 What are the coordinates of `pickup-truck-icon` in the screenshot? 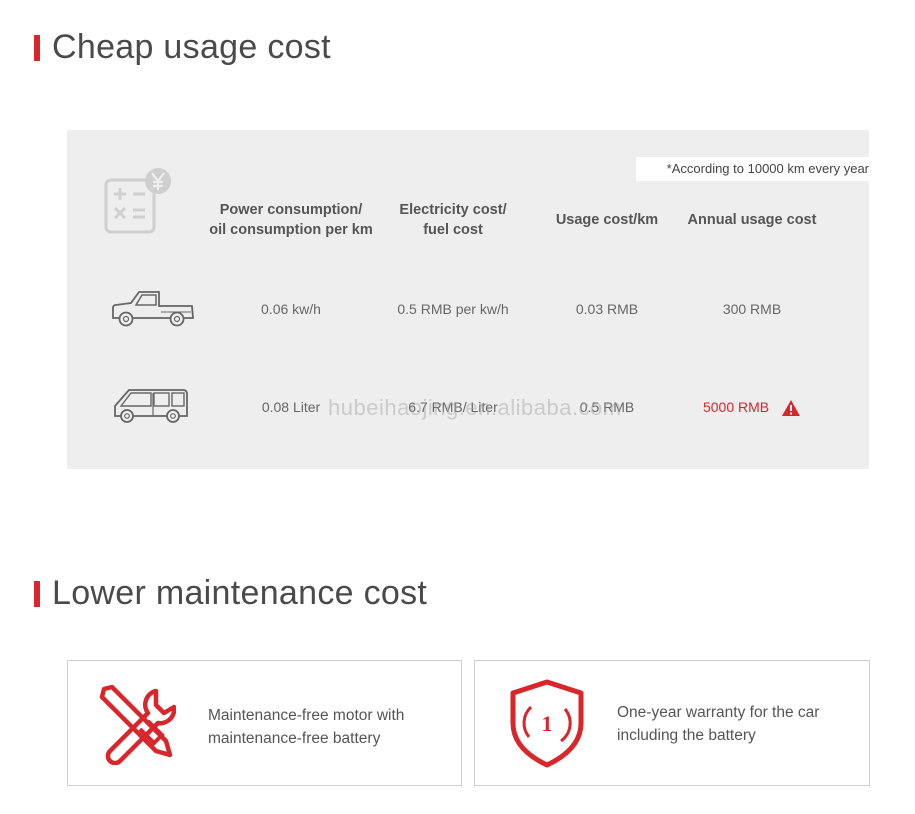 It's located at (153, 309).